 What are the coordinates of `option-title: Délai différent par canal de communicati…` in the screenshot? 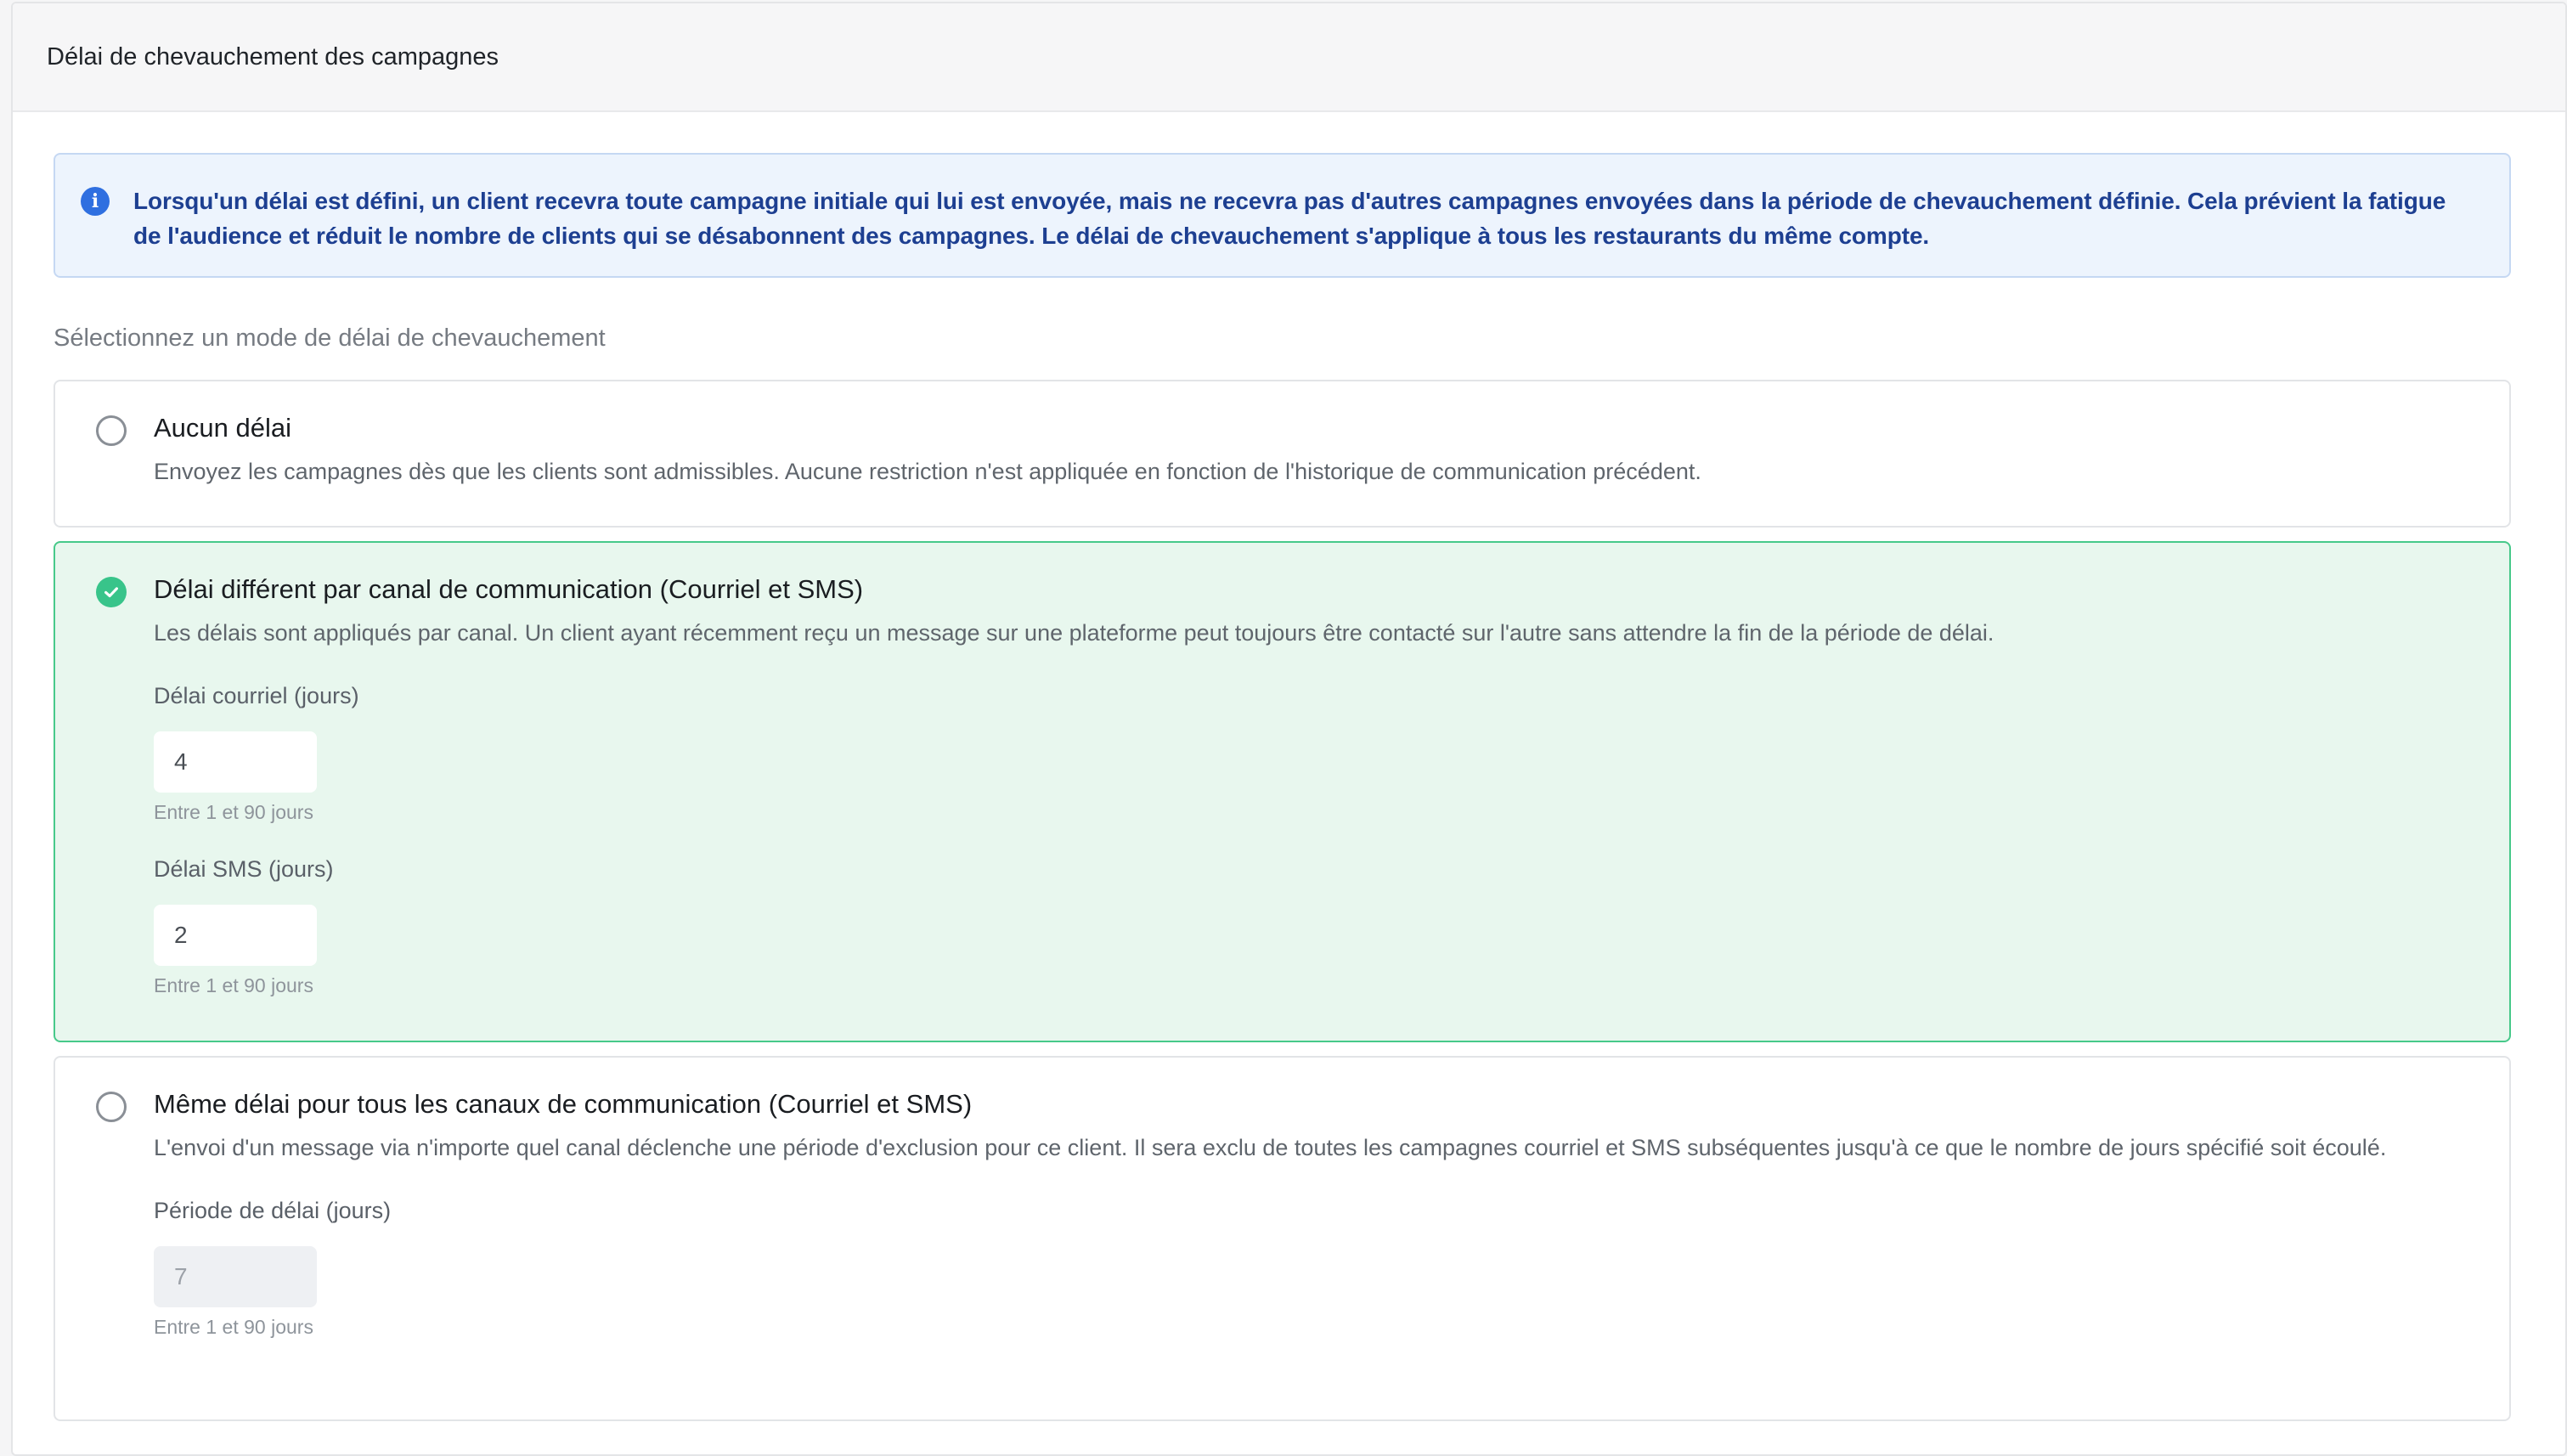 It's located at (509, 589).